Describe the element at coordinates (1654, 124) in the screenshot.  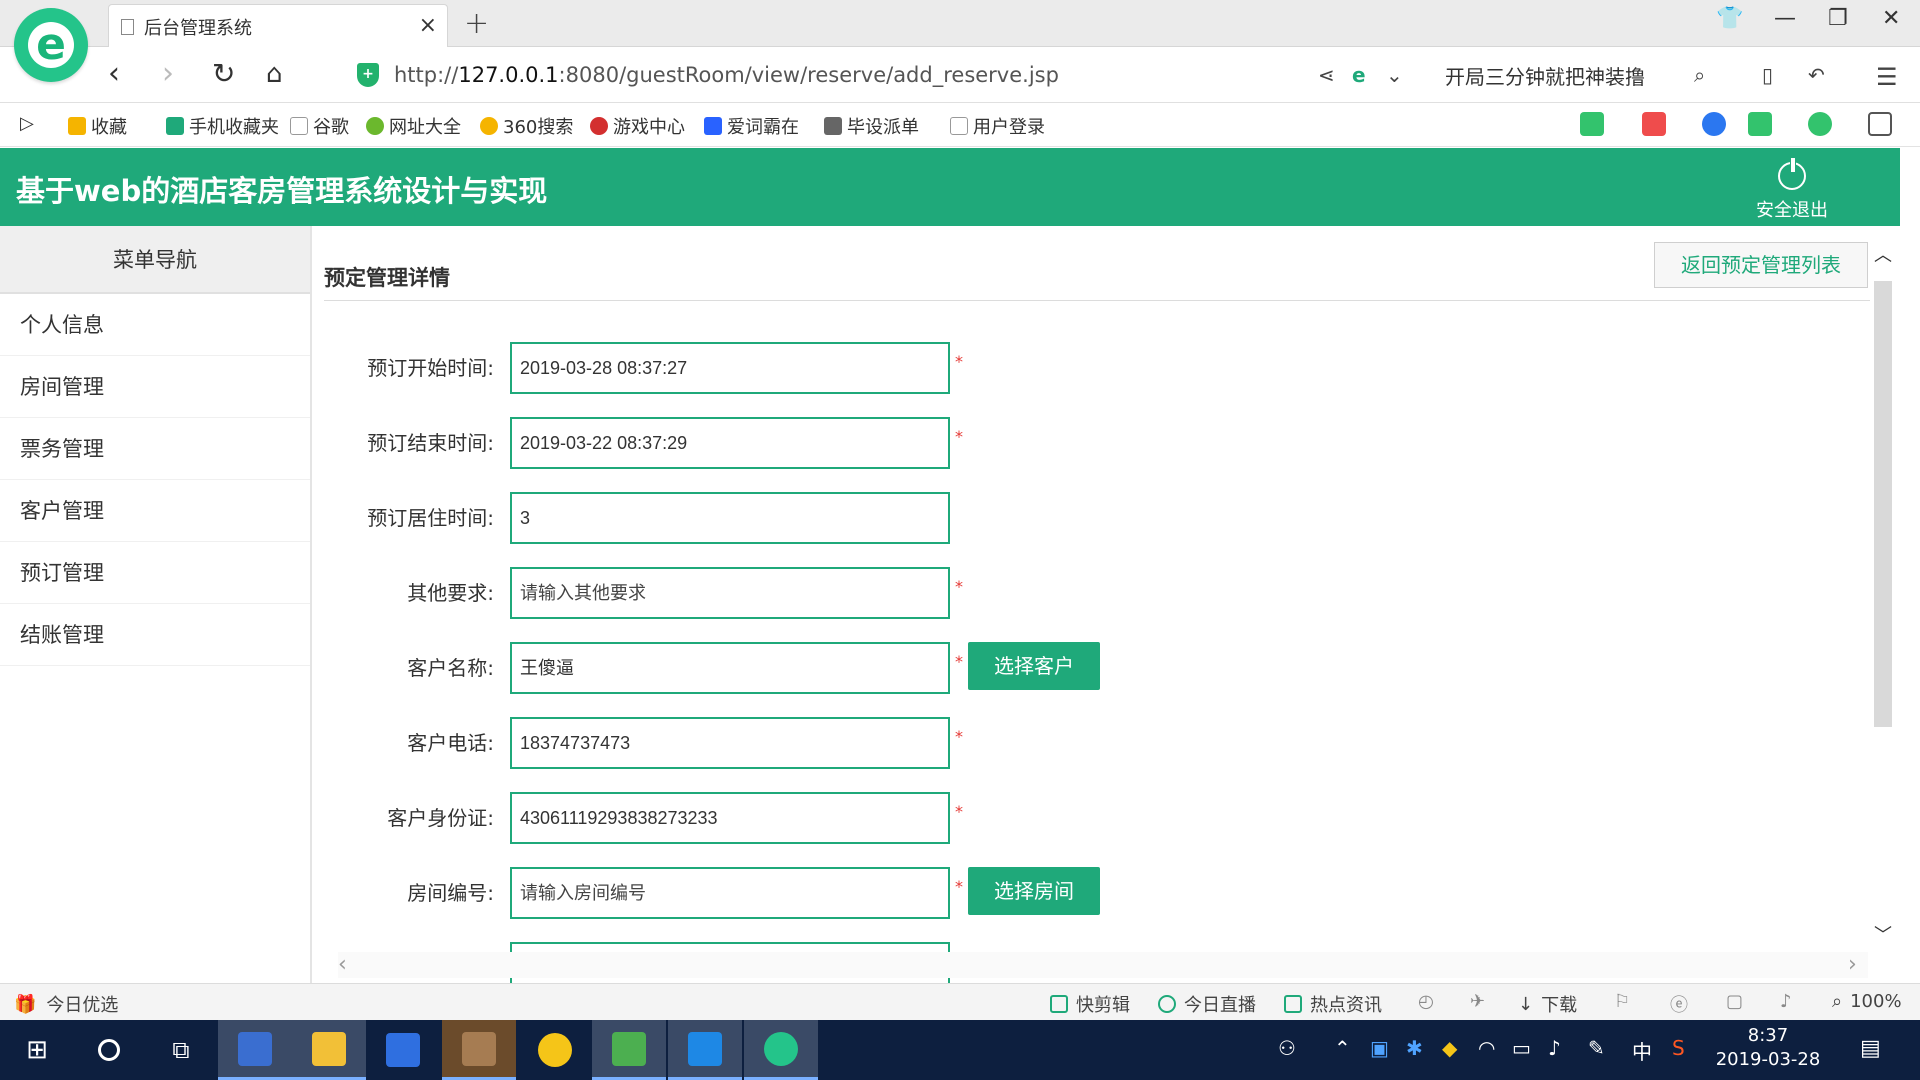
I see `scissors-icon` at that location.